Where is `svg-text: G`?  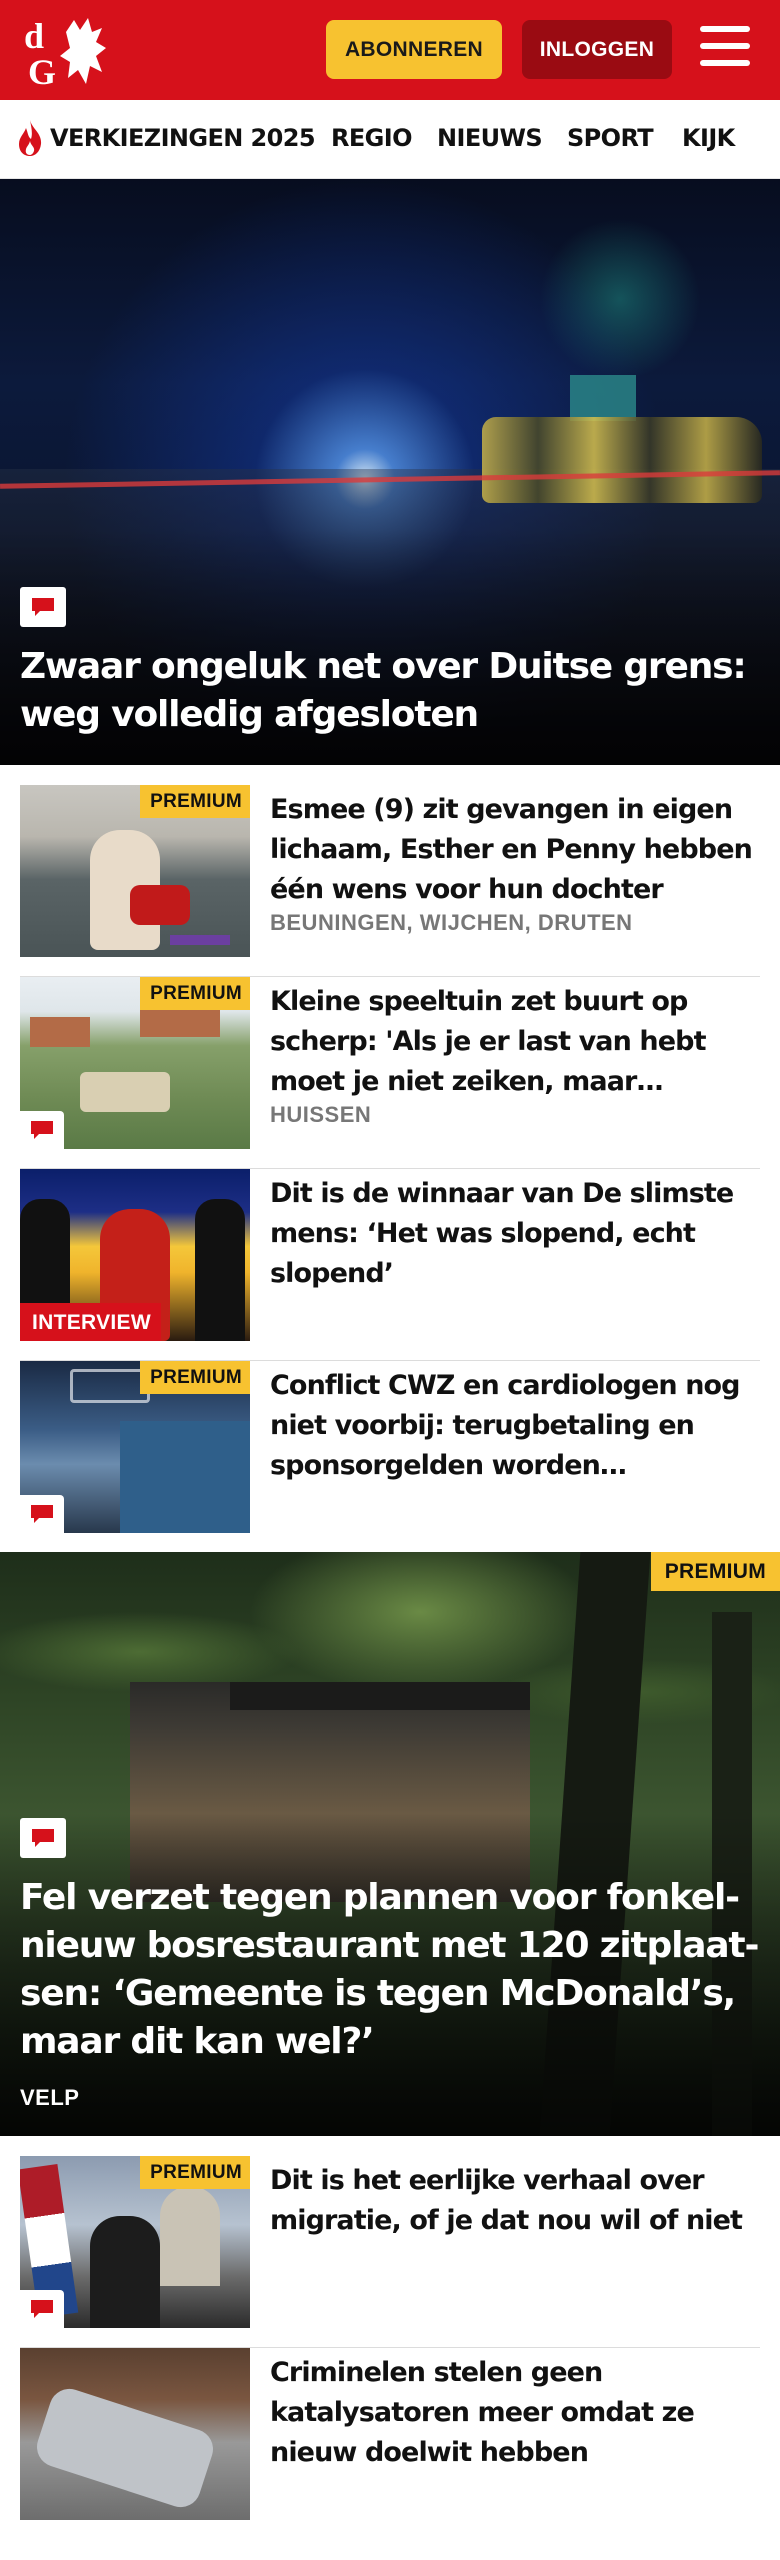 svg-text: G is located at coordinates (42, 70).